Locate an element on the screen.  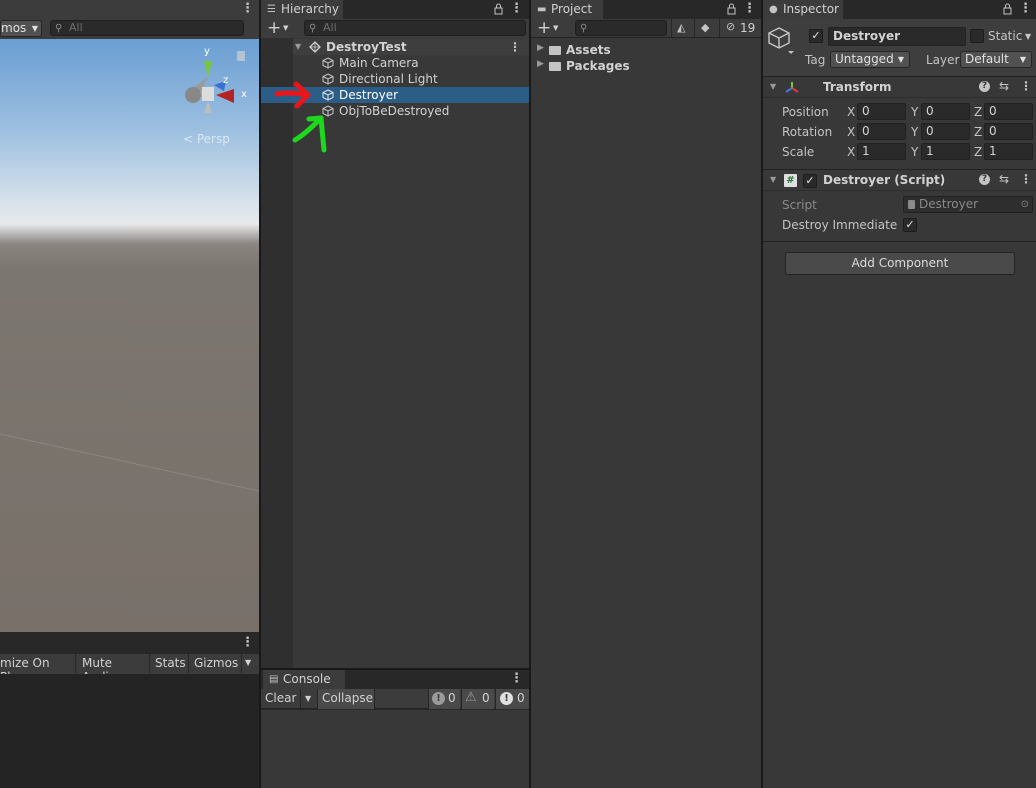
game-tabbar: ⋮ is located at coordinates (129, 643).